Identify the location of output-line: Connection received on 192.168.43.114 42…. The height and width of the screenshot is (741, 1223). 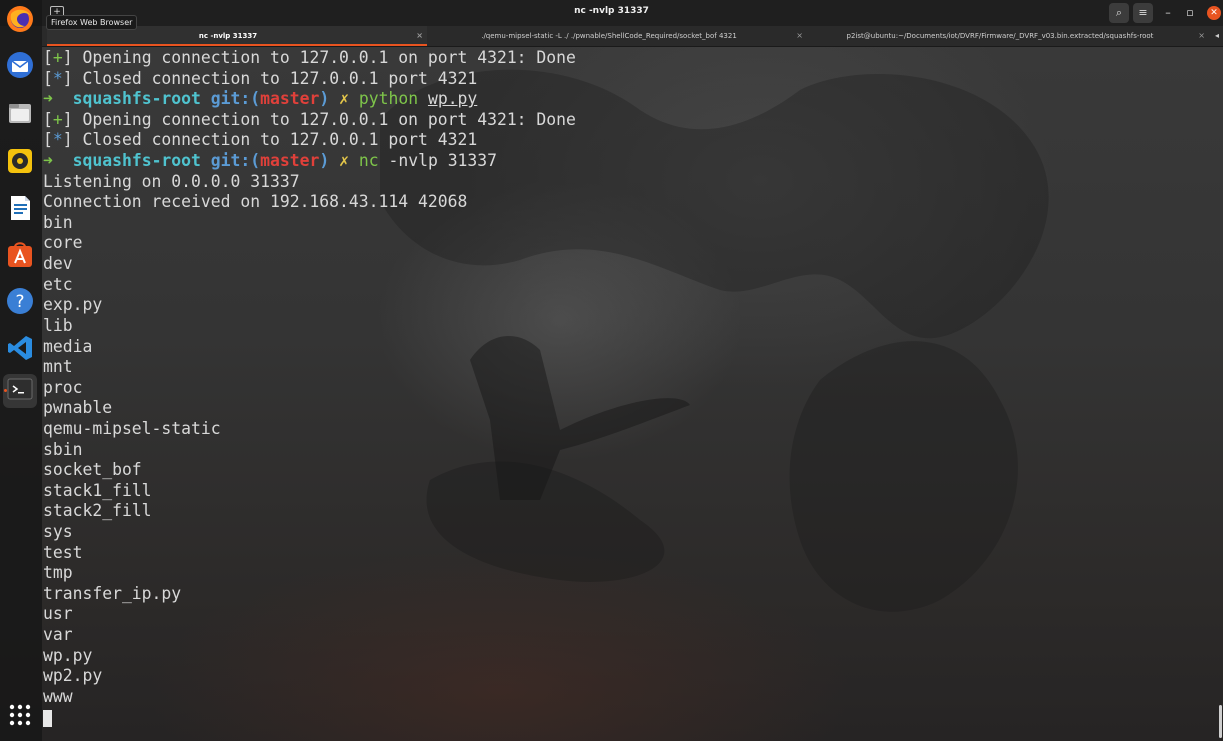
(255, 202).